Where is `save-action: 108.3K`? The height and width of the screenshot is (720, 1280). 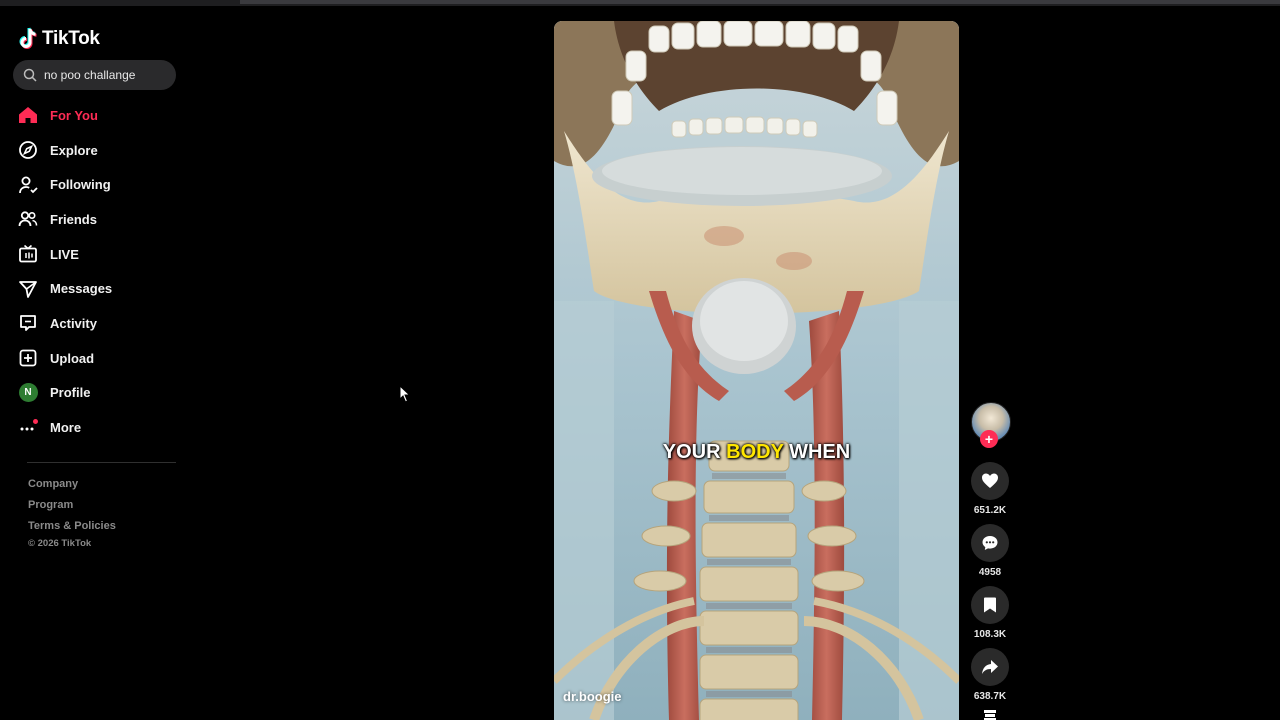 save-action: 108.3K is located at coordinates (990, 613).